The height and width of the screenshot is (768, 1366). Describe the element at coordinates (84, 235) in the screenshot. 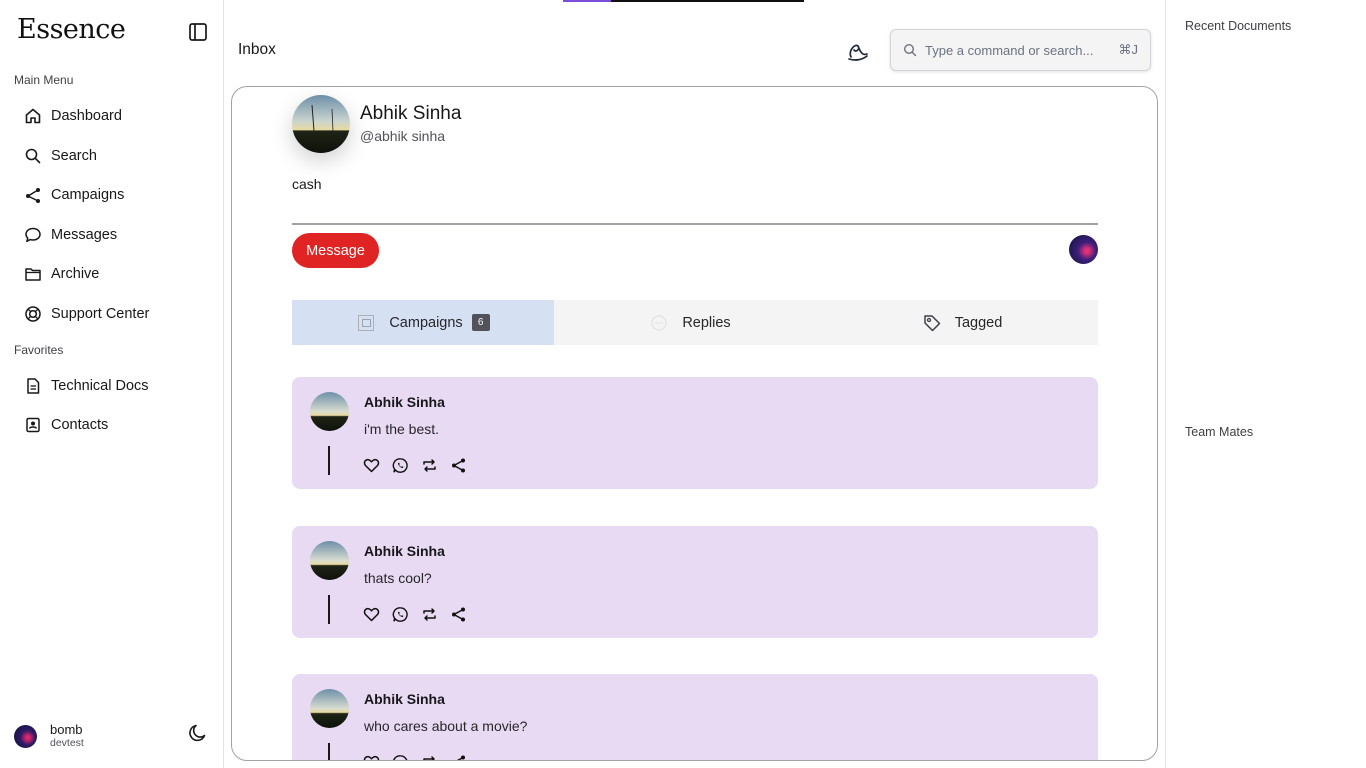

I see `sidebar-item-label: Messages` at that location.